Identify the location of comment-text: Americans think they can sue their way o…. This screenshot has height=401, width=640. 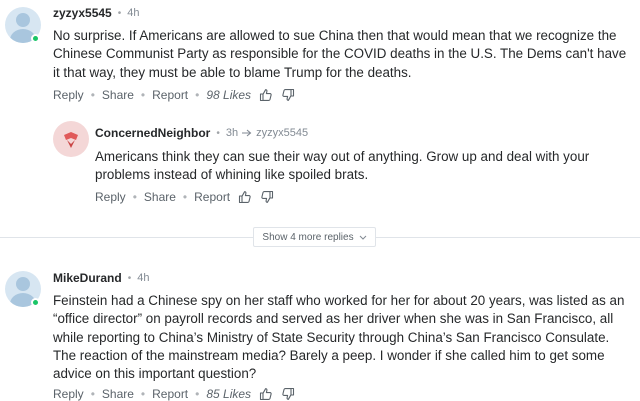
(342, 166).